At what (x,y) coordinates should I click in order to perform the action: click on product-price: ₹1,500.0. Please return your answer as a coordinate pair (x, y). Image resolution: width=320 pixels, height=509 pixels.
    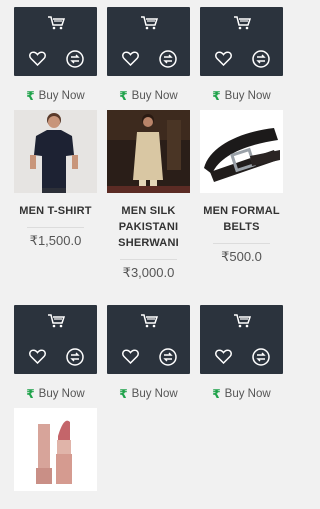
    Looking at the image, I should click on (55, 240).